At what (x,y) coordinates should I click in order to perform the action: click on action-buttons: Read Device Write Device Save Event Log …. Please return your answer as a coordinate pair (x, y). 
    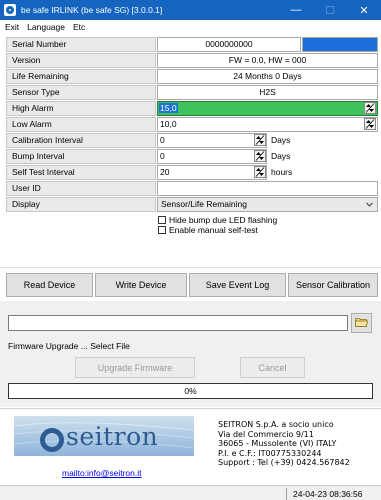
    Looking at the image, I should click on (190, 286).